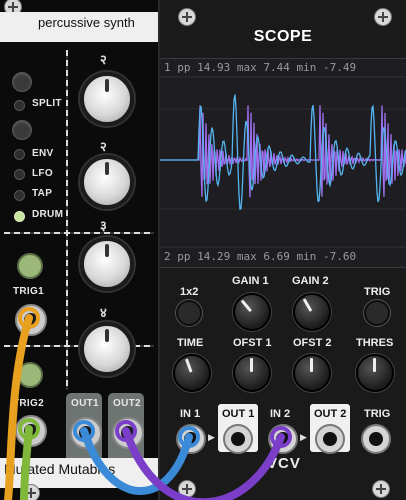 This screenshot has height=500, width=406. I want to click on ch1-min: -7.49, so click(340, 67).